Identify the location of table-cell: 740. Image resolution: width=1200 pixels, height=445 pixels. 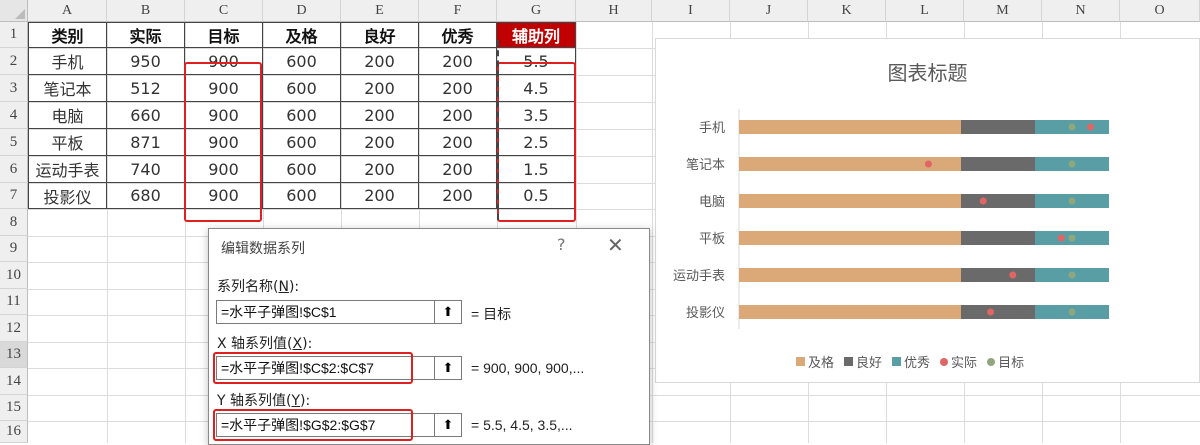
(146, 169).